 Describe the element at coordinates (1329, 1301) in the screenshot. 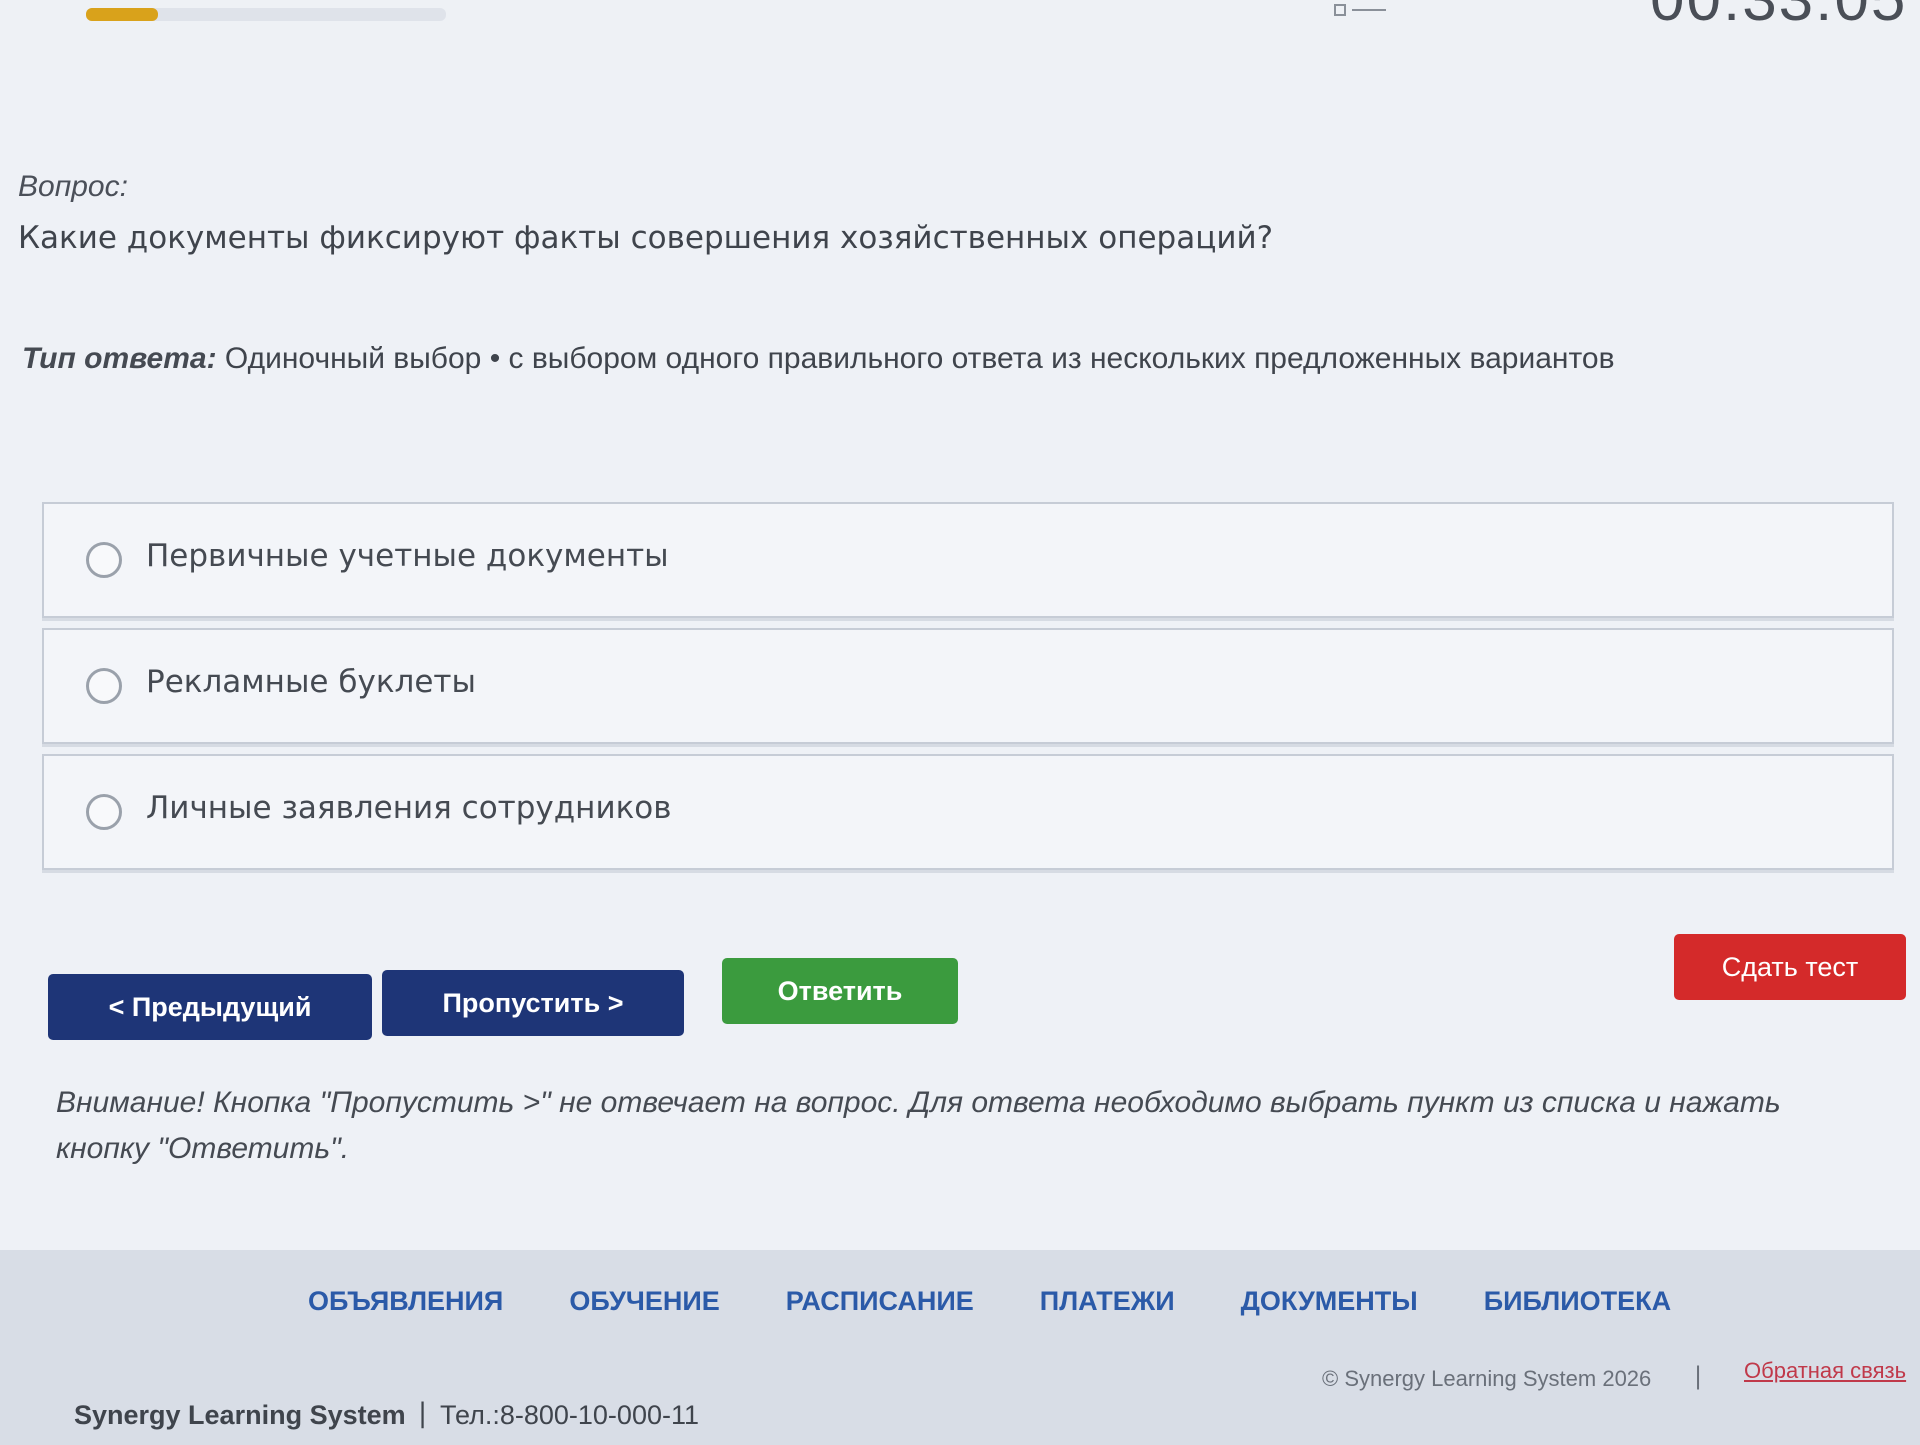

I see `nav-documents: ДОКУМЕНТЫ` at that location.